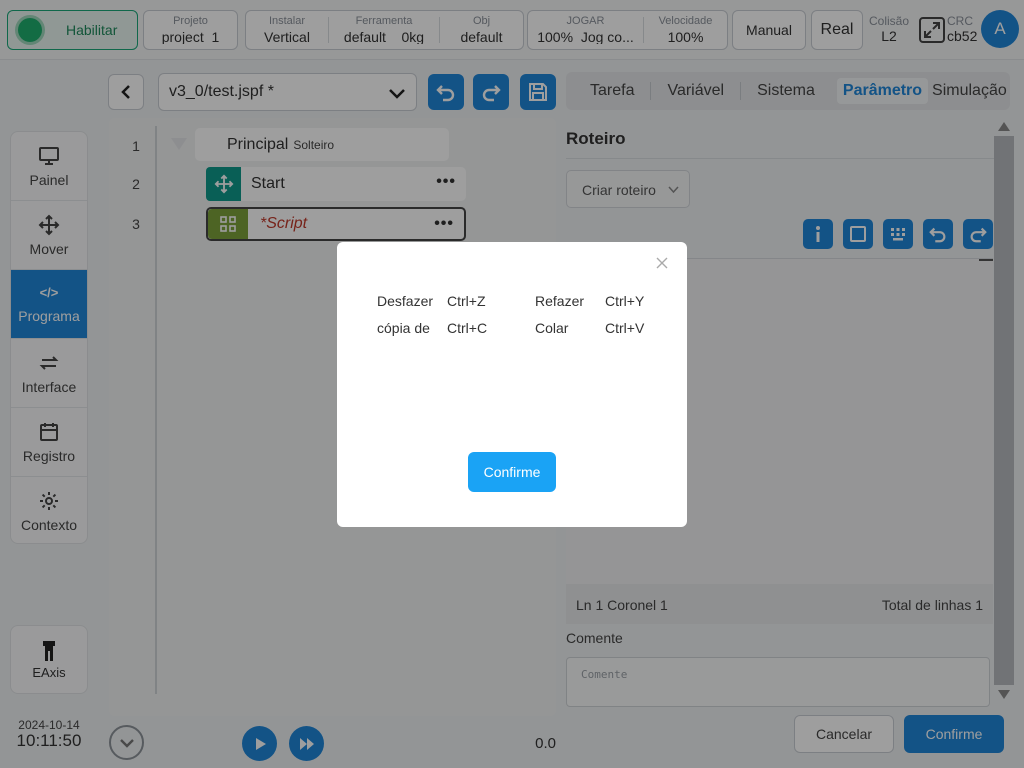  Describe the element at coordinates (560, 301) in the screenshot. I see `shortcut-action: Refazer` at that location.